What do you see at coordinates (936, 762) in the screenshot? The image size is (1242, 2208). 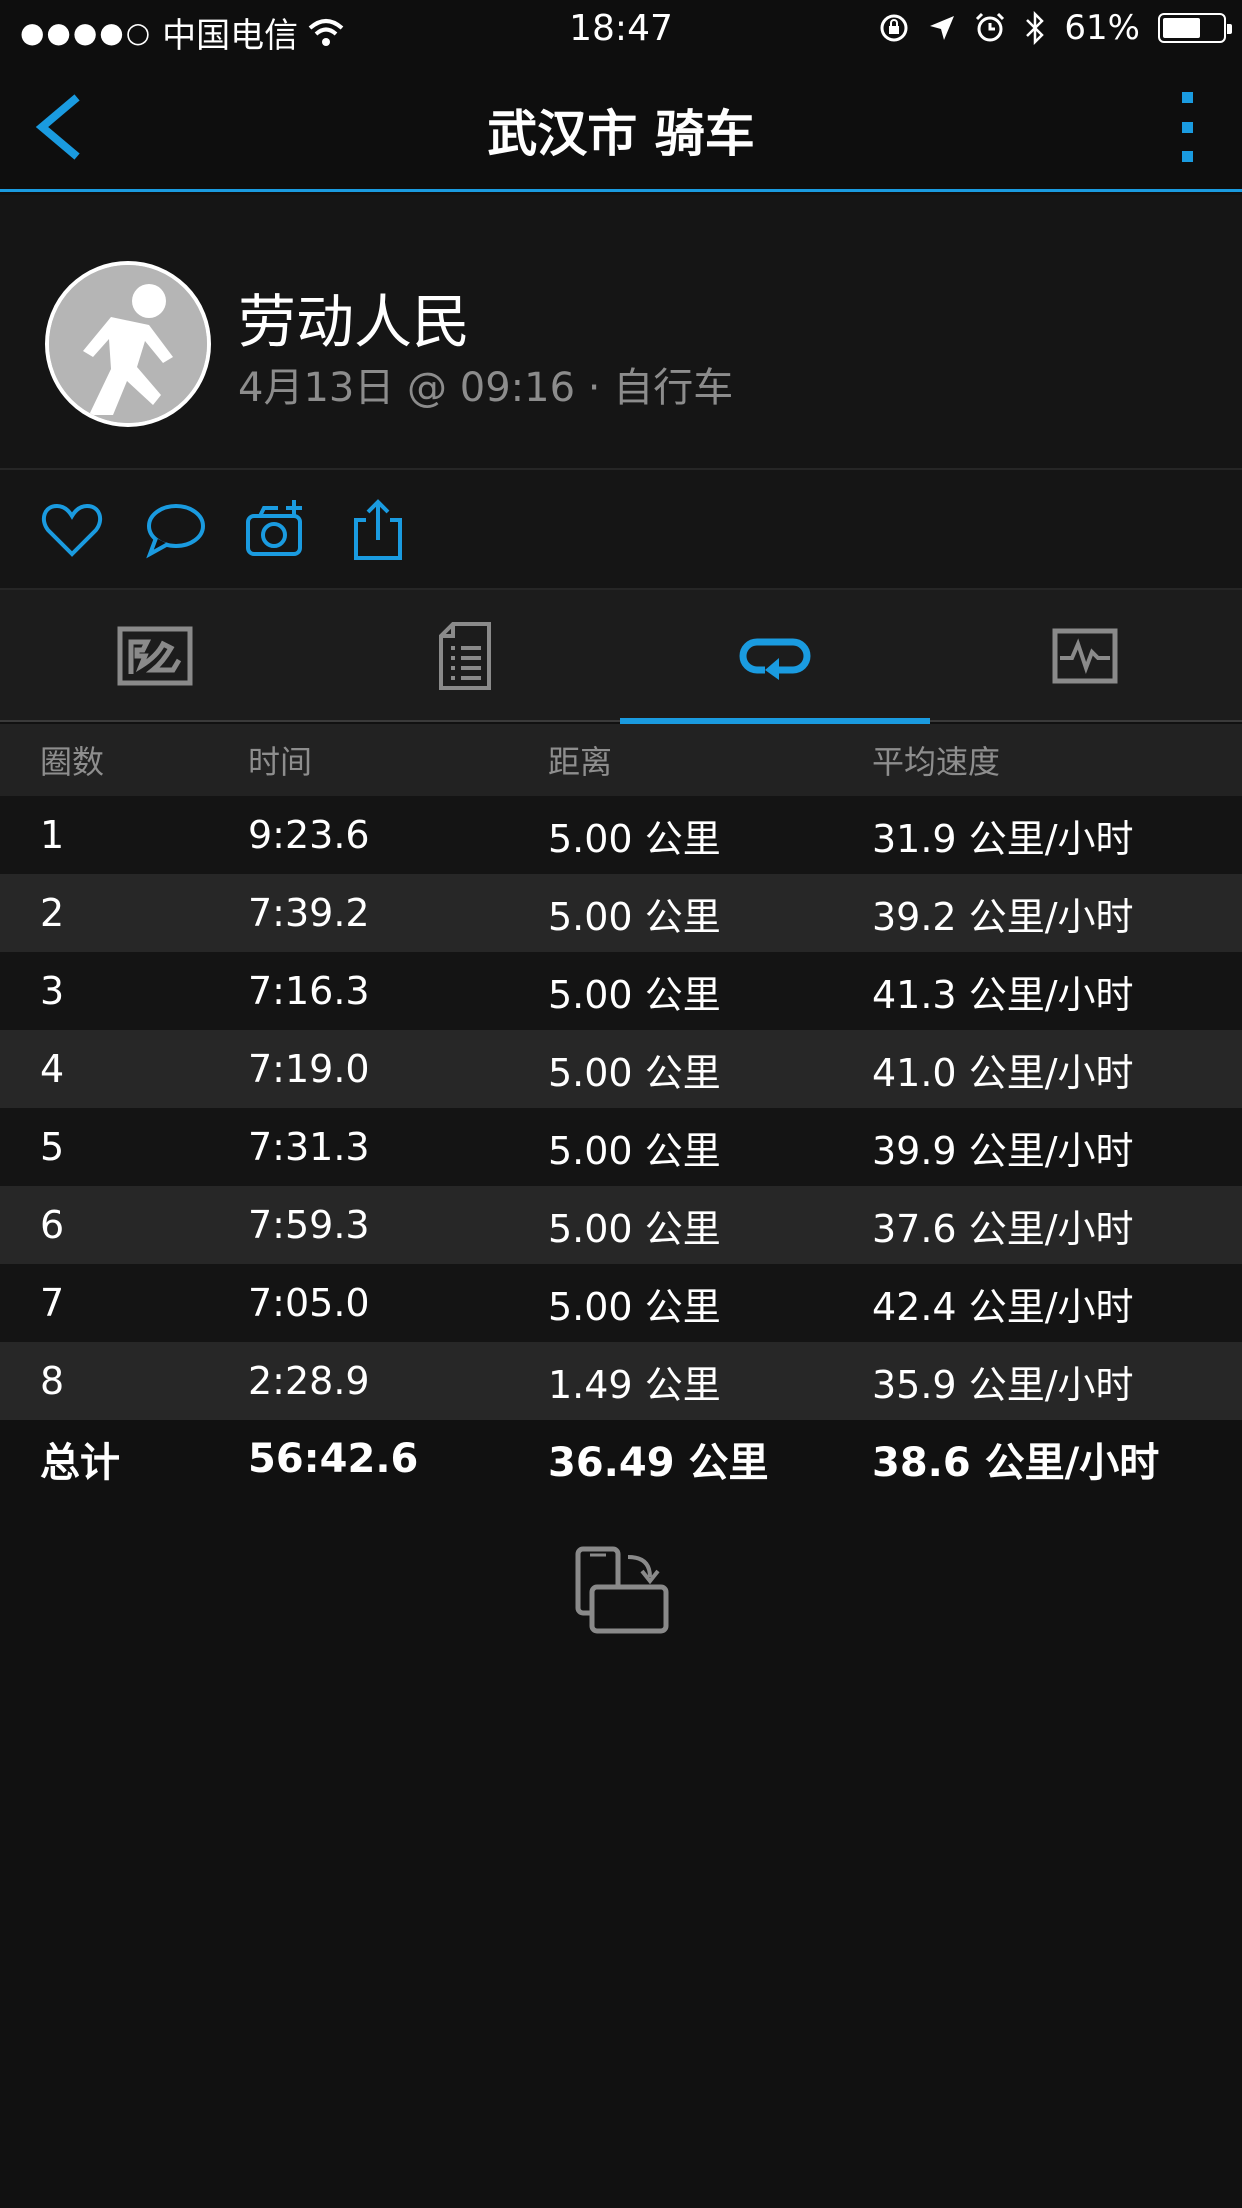 I see `header-avg-speed: 平均速度` at bounding box center [936, 762].